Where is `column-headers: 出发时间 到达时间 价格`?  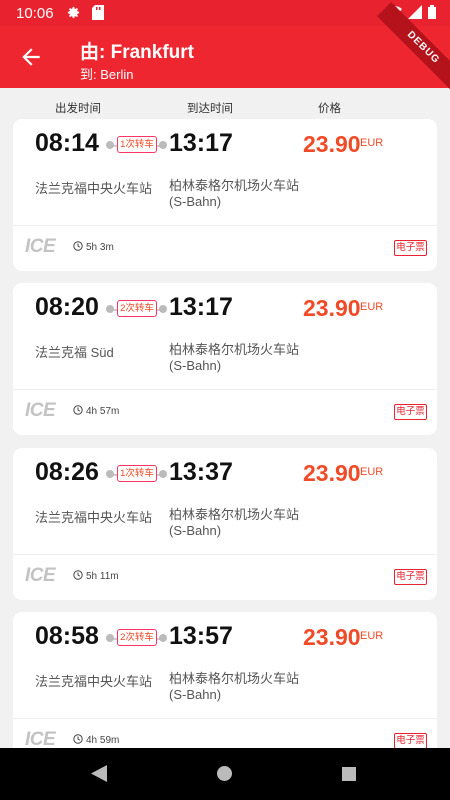 column-headers: 出发时间 到达时间 价格 is located at coordinates (225, 103).